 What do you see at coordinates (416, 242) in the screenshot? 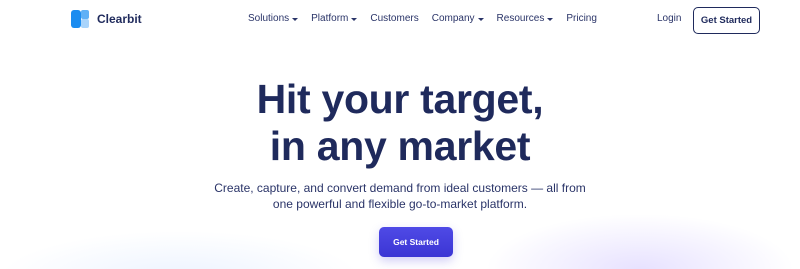
I see `hero-get-started-button: Get Started` at bounding box center [416, 242].